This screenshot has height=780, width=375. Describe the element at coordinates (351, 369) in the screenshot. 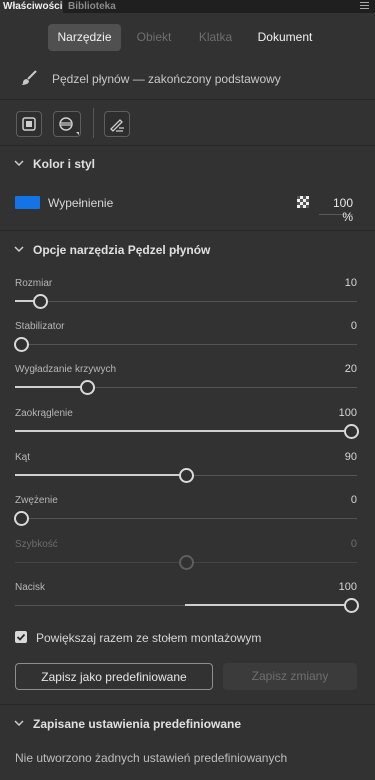

I see `slider-value: 20` at that location.